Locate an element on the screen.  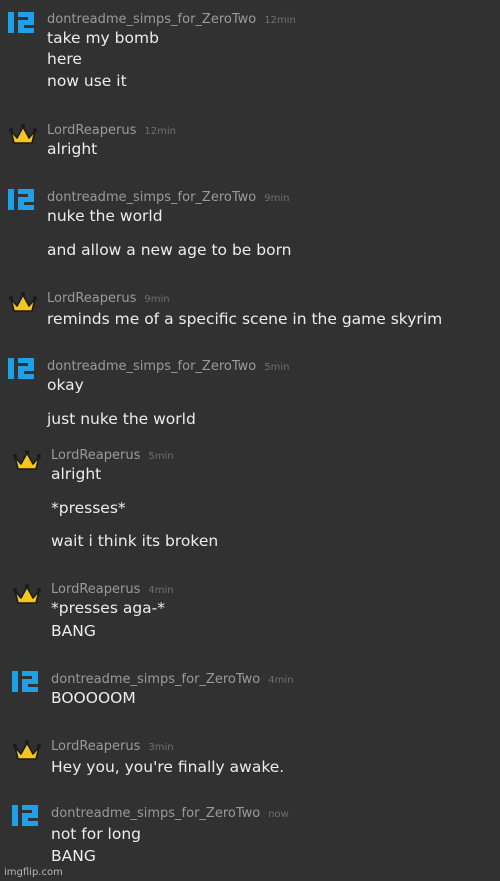
message-text: wait i think its broken is located at coordinates (135, 541).